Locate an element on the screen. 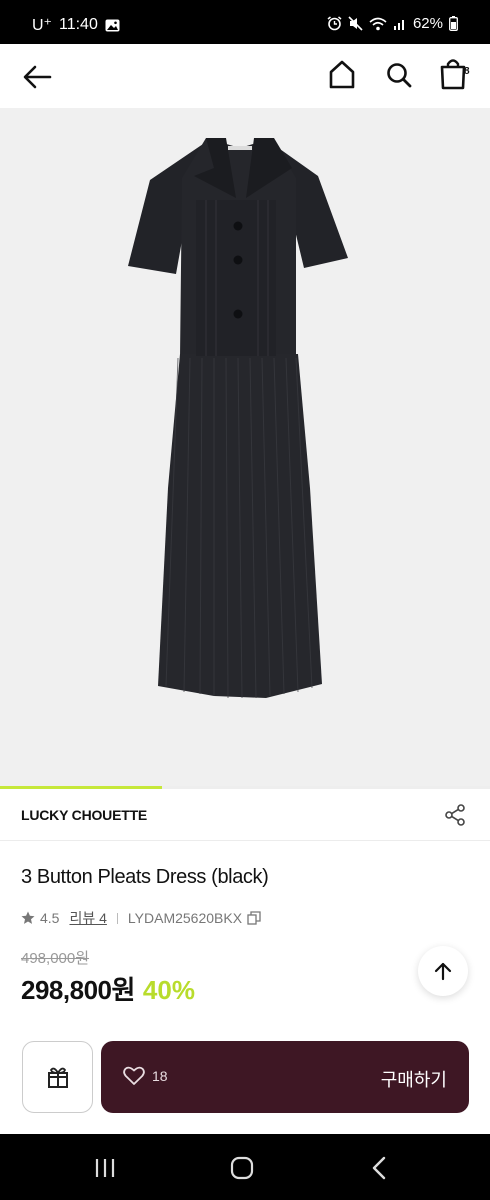  gallery-notification-icon is located at coordinates (112, 25).